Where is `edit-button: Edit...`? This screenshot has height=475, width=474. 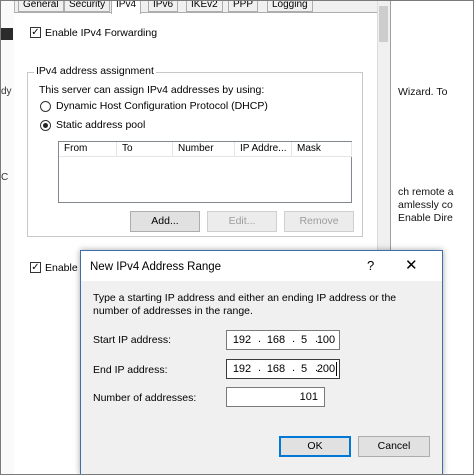
edit-button: Edit... is located at coordinates (242, 221).